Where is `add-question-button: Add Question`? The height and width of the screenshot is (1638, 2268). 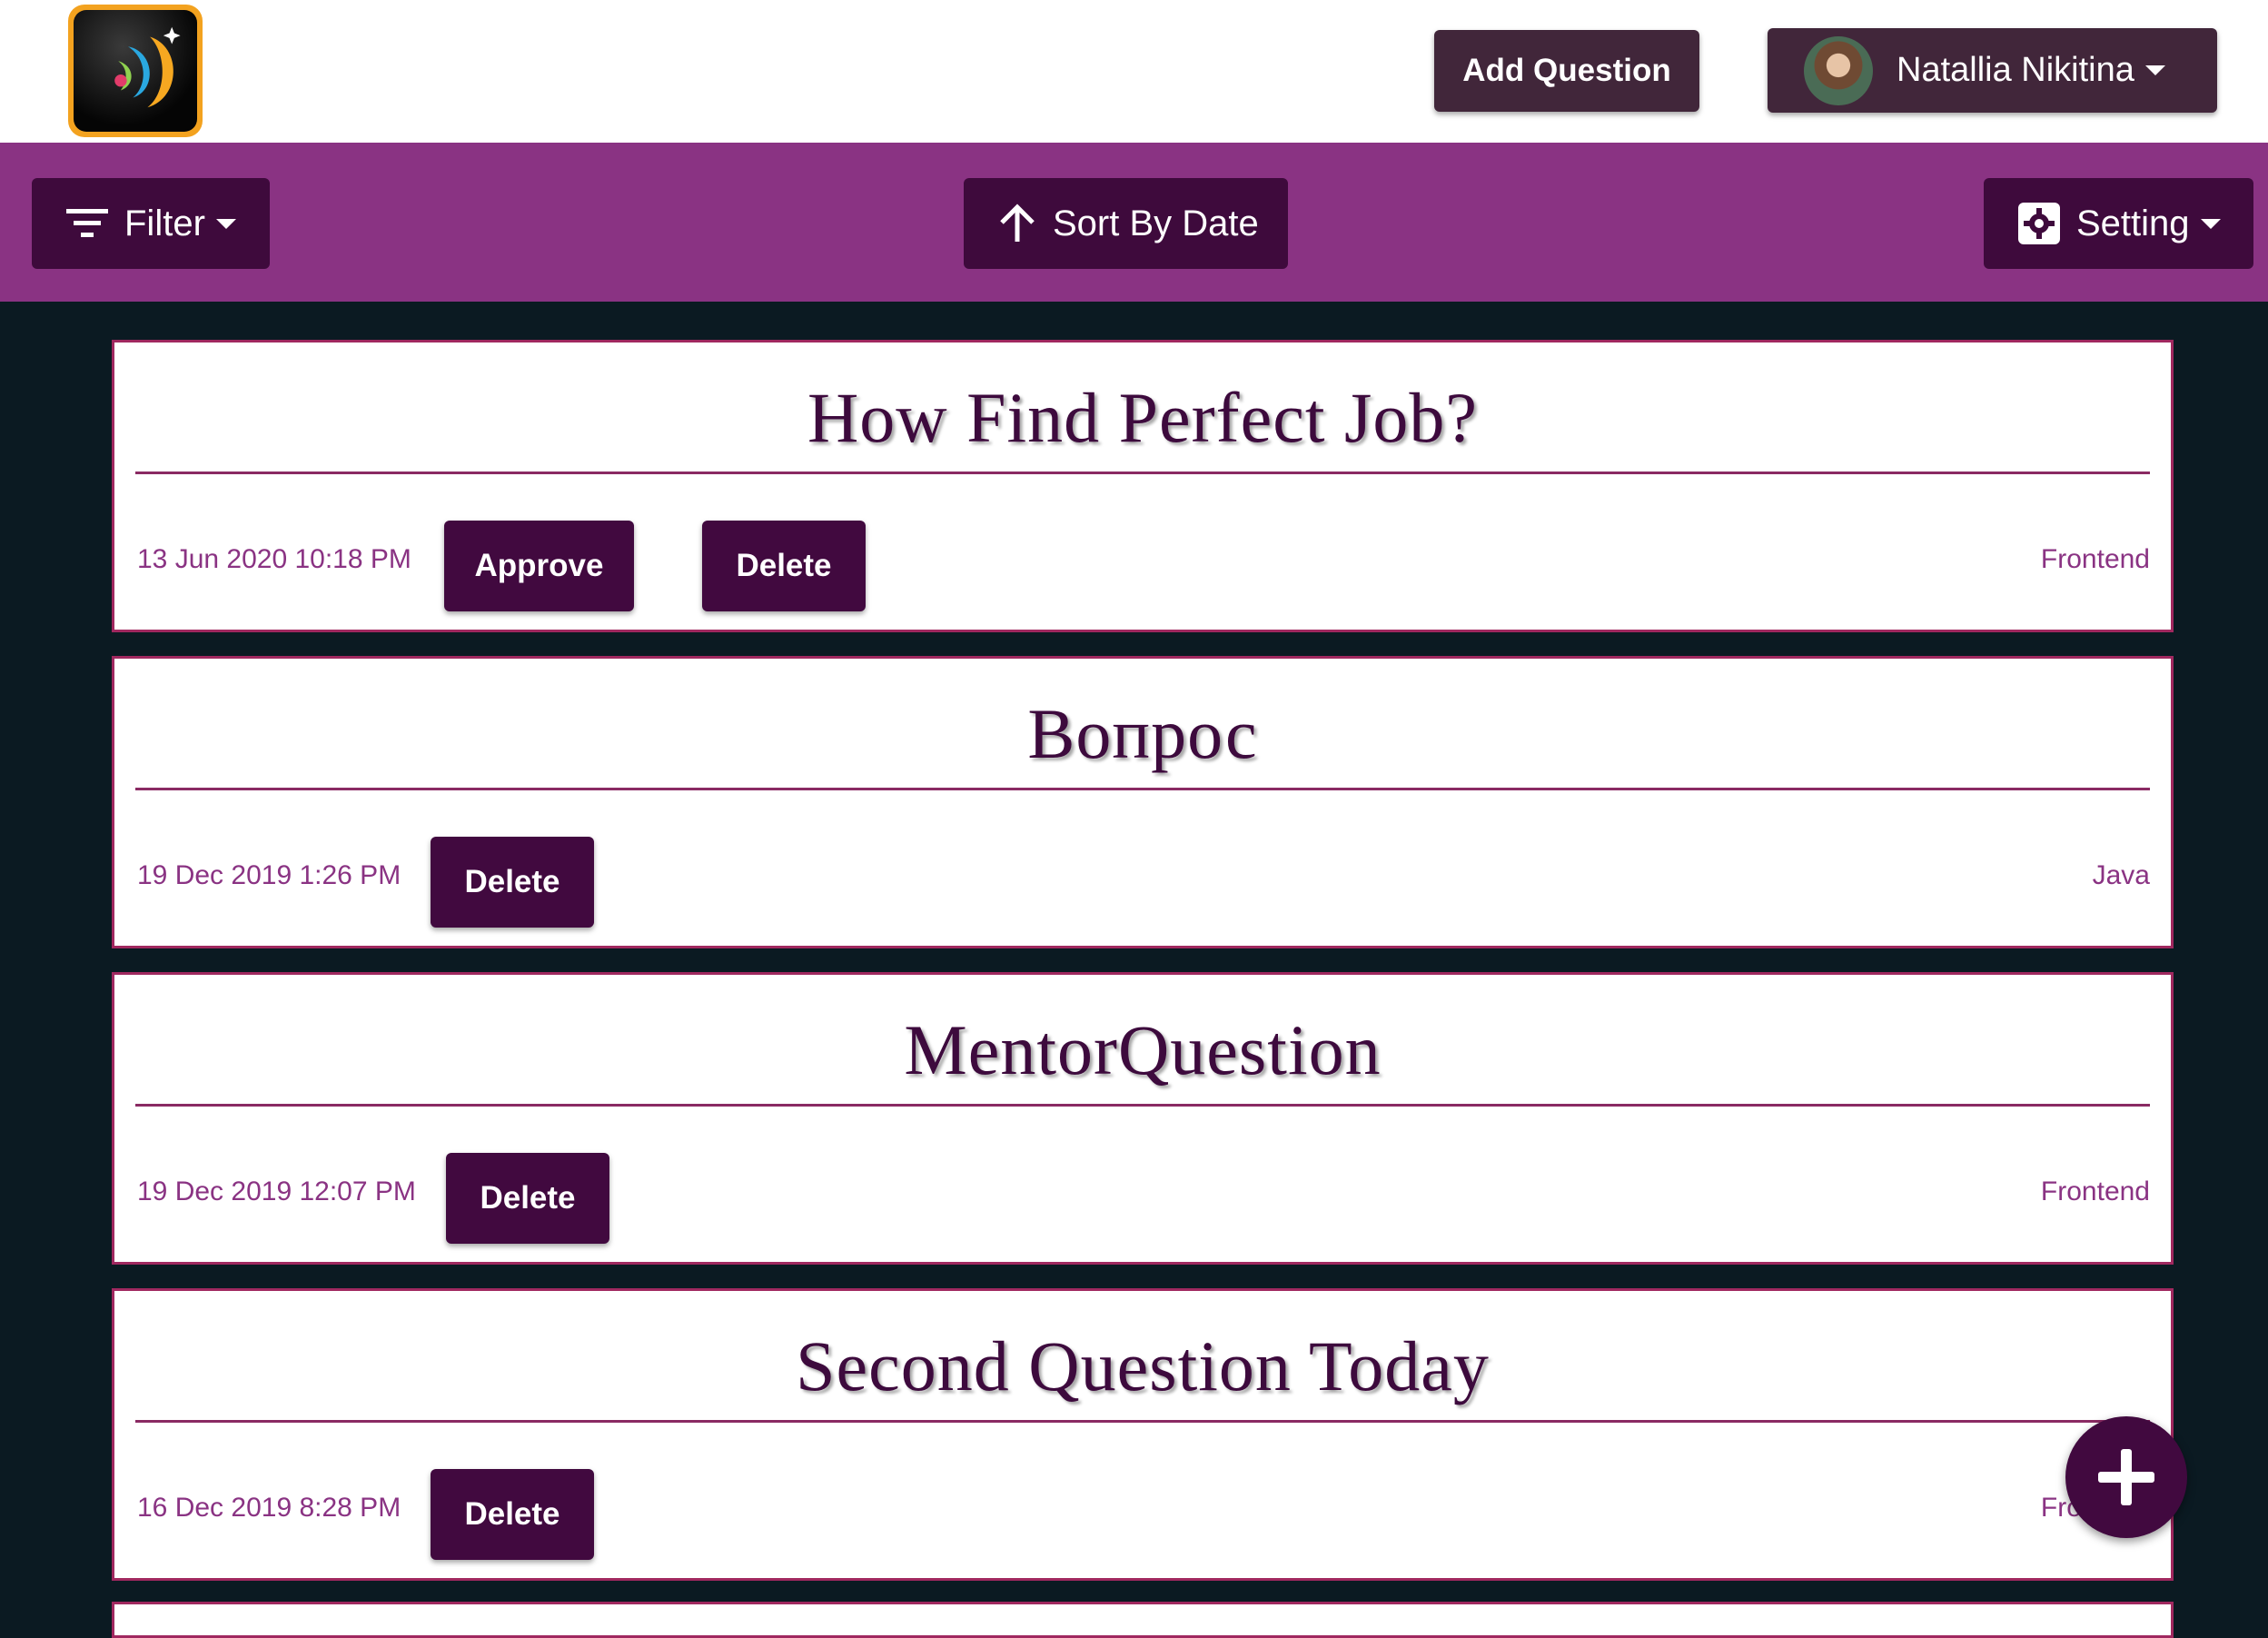
add-question-button: Add Question is located at coordinates (1566, 71).